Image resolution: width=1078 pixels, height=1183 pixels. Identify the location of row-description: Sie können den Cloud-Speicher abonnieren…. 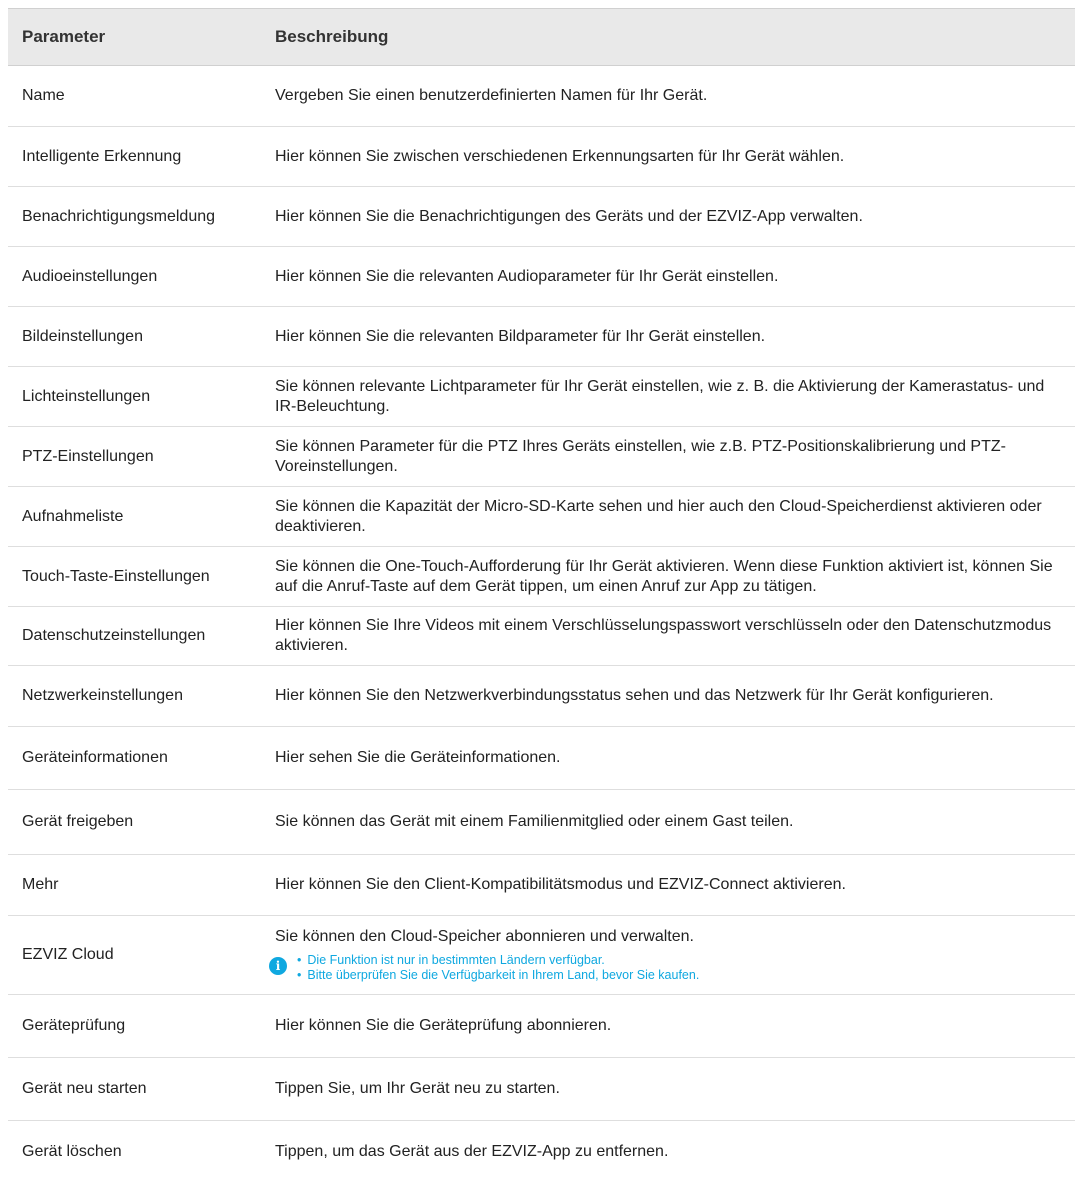
(484, 936).